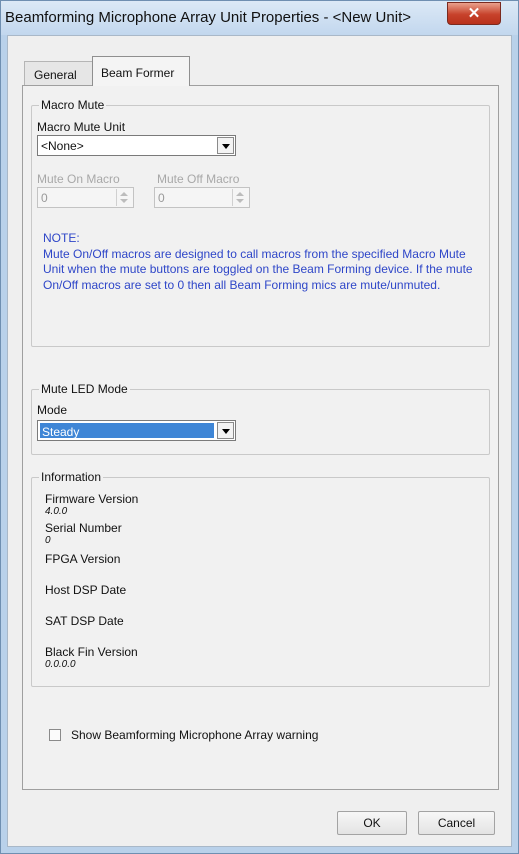  Describe the element at coordinates (124, 197) in the screenshot. I see `mute-on-macro-spin-buttons` at that location.